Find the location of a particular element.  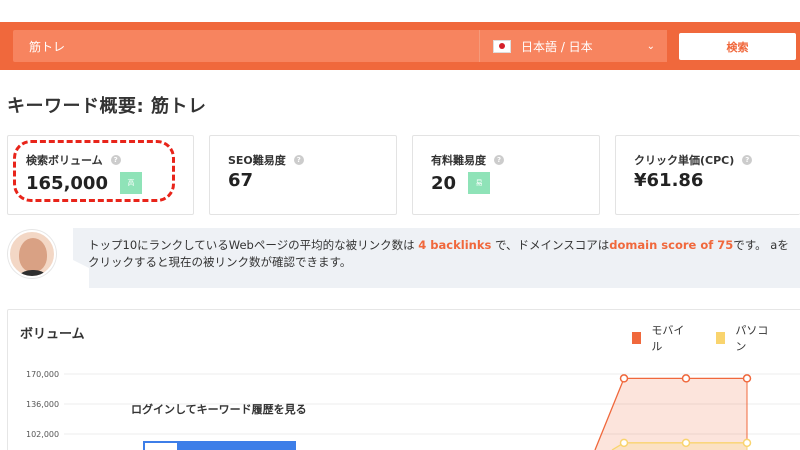

legend-swatch-desktop is located at coordinates (721, 338).